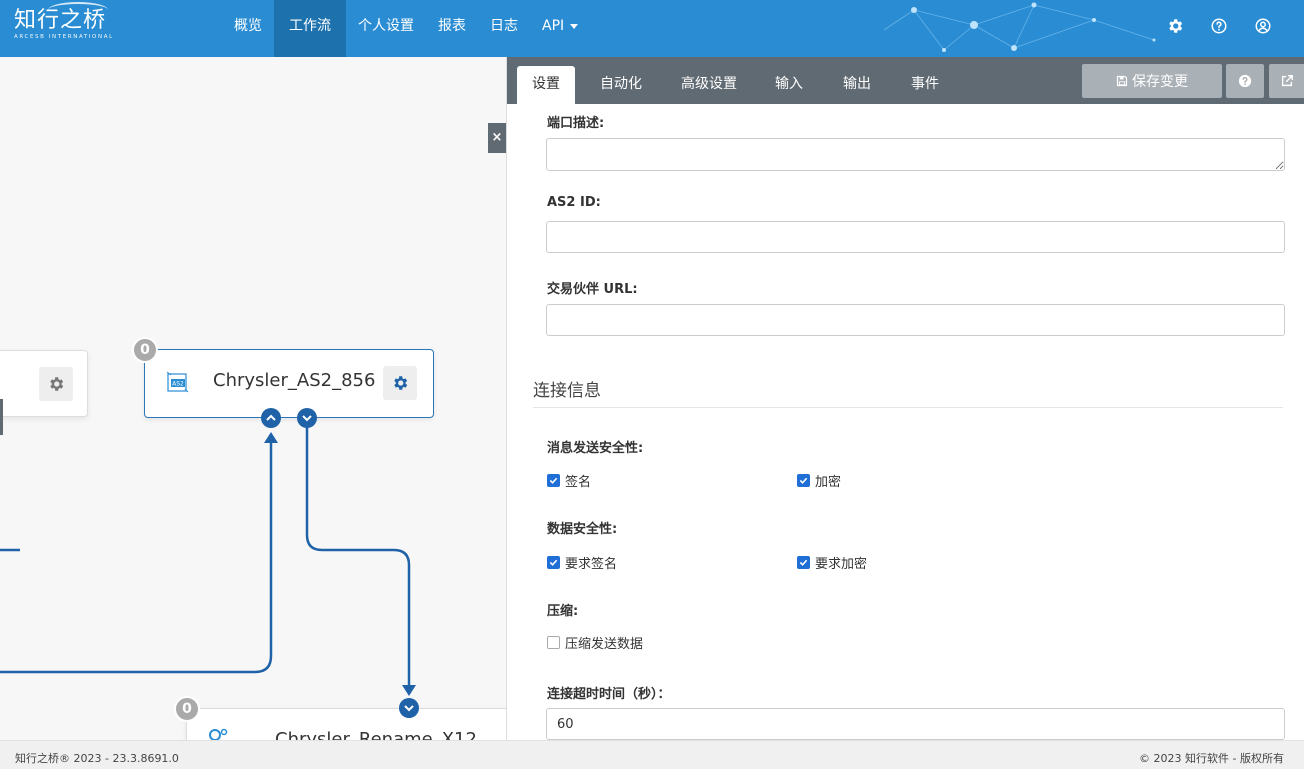 The image size is (1304, 769). I want to click on connection-info-heading: 连接信息, so click(567, 391).